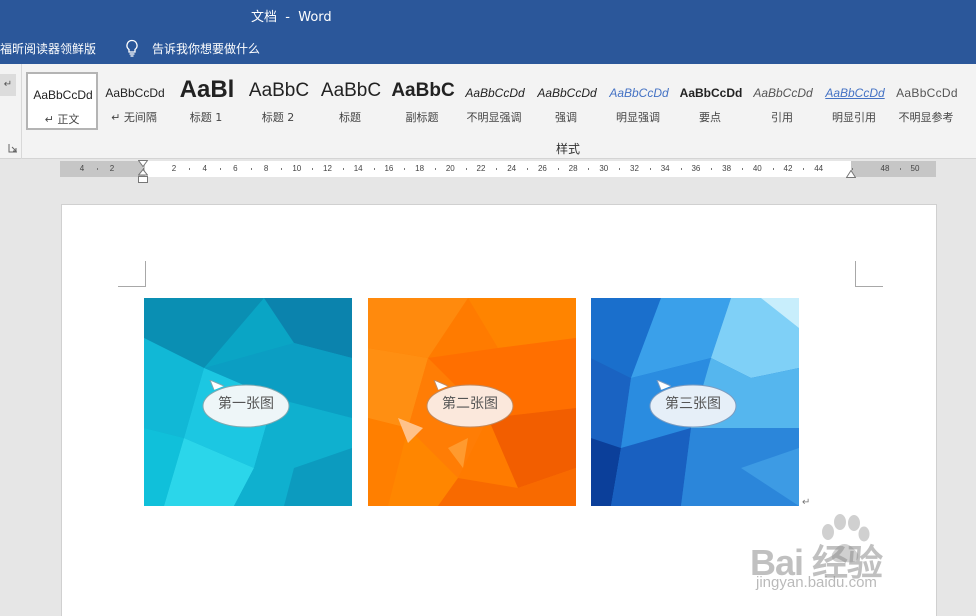 The image size is (976, 616). What do you see at coordinates (327, 168) in the screenshot?
I see `ruler-tick-label: 12` at bounding box center [327, 168].